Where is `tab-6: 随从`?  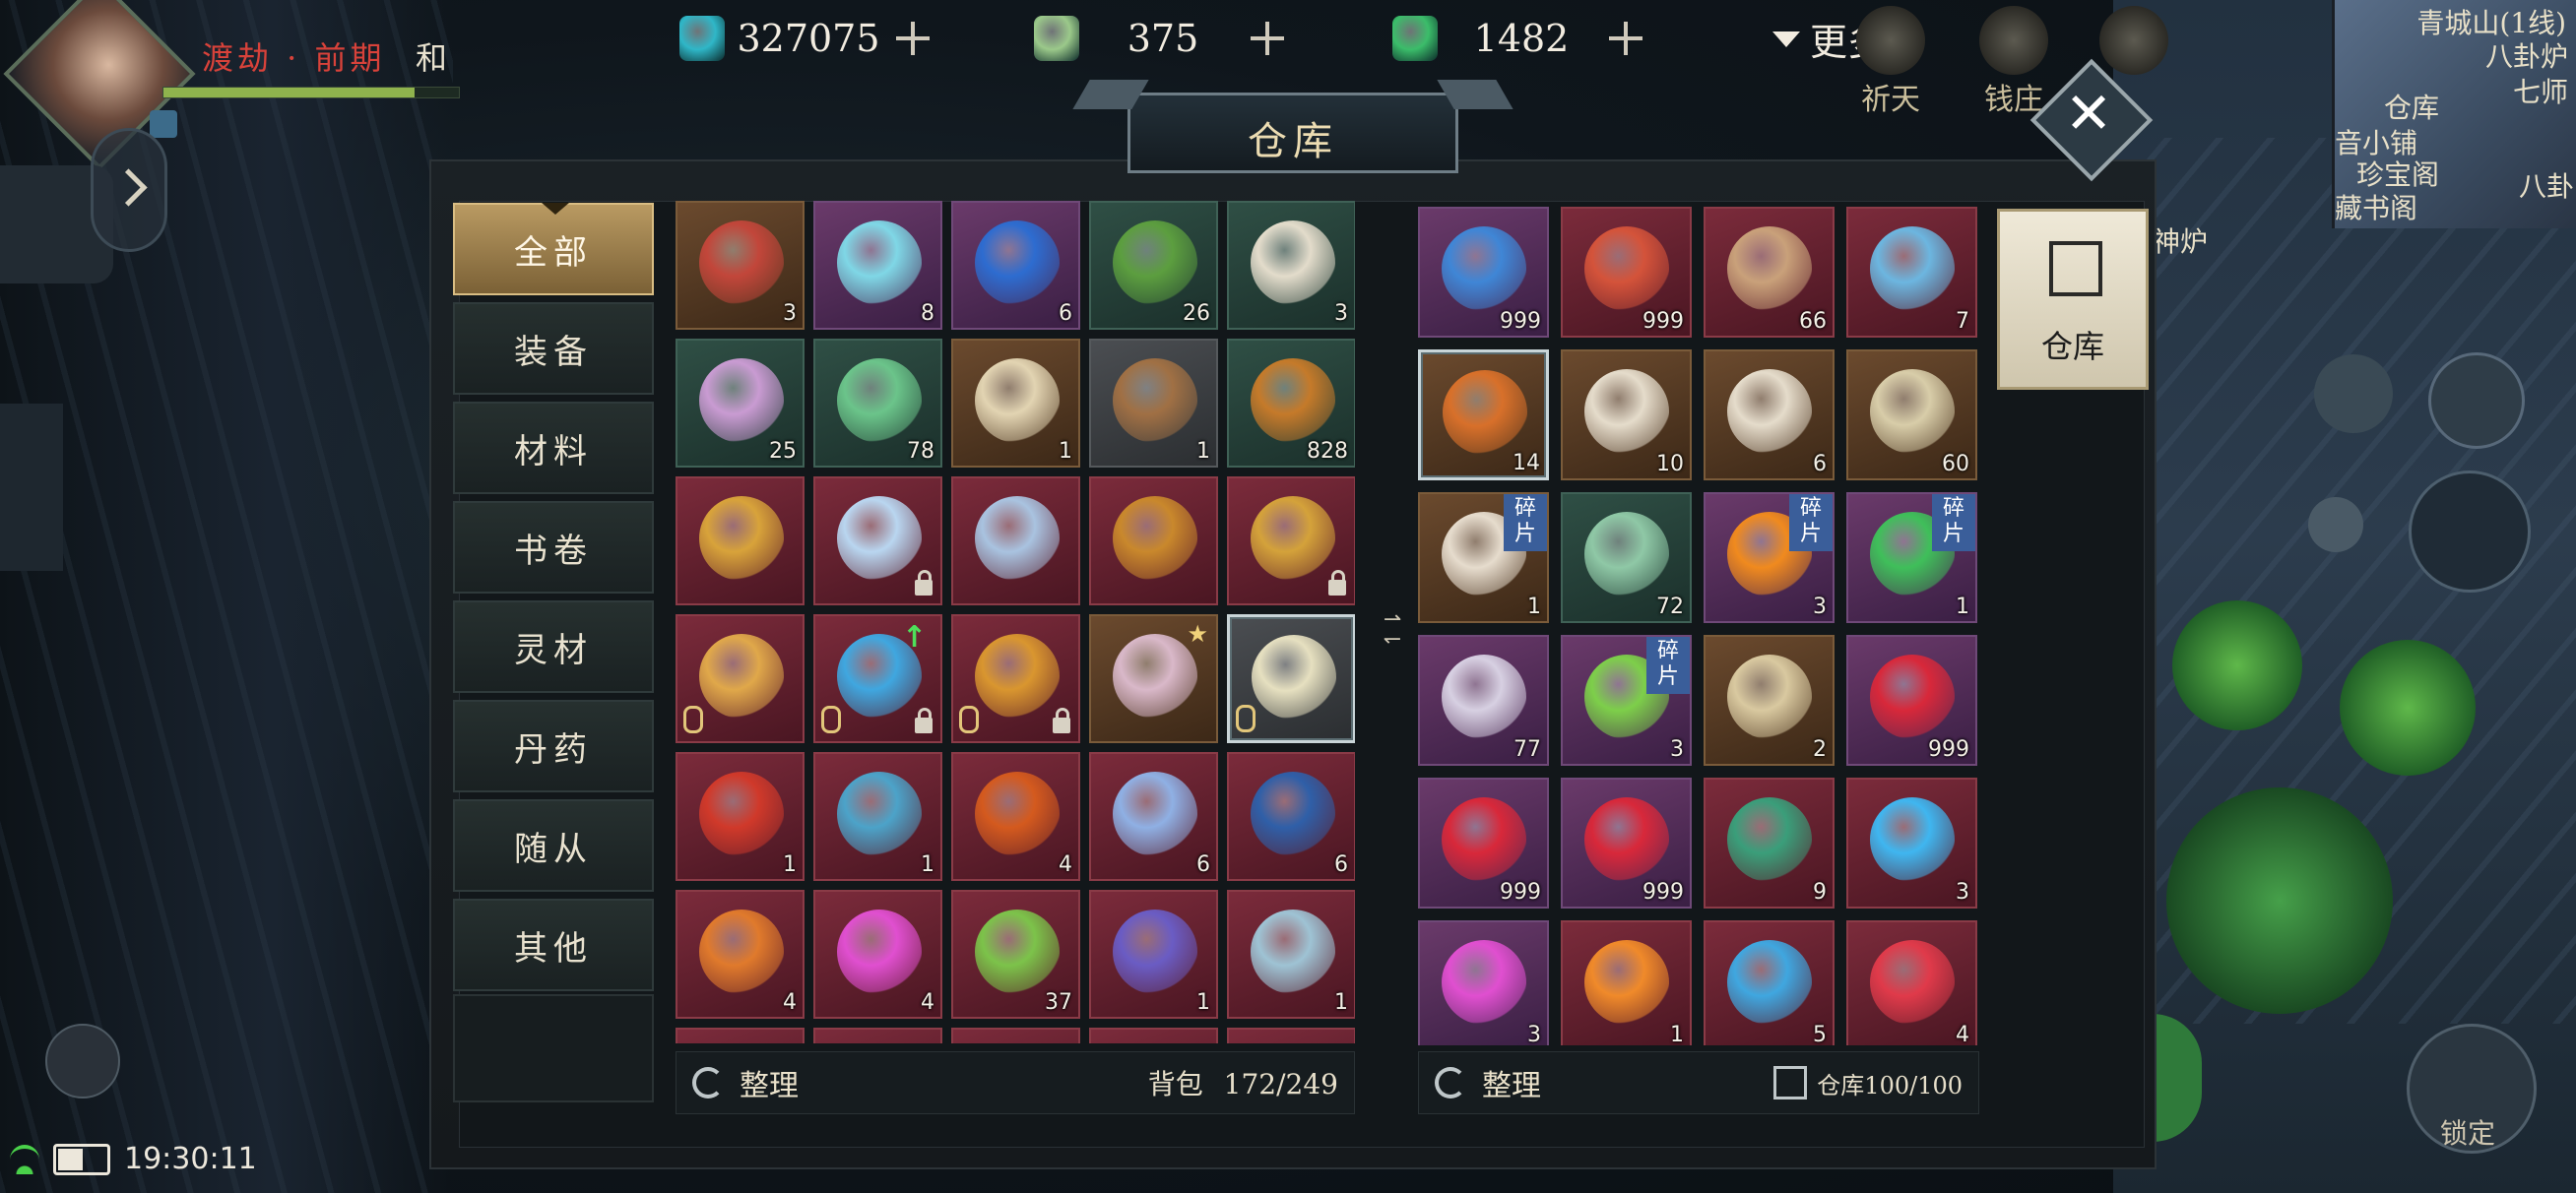
tab-6: 随从 is located at coordinates (553, 845).